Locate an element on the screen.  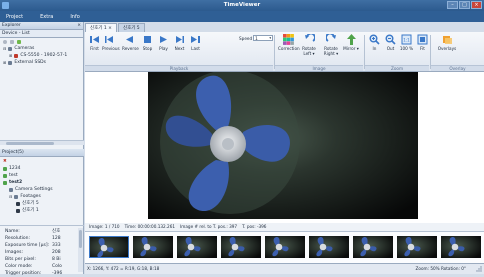
project-item-test2: test2 is located at coordinates (42, 182).